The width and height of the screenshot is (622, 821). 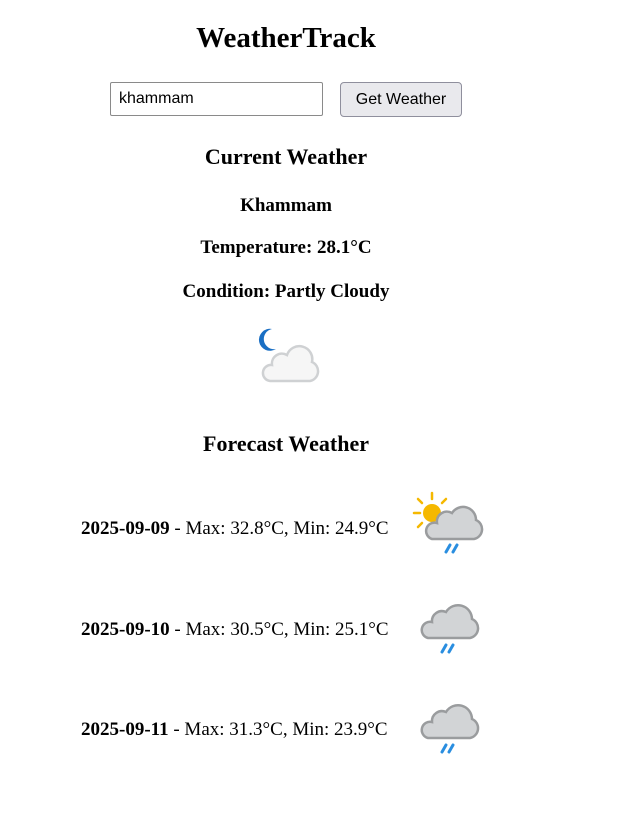 I want to click on forecast-text: 2025-09-11 - Max: 31.3°C, Min: 23.9°C, so click(x=234, y=730).